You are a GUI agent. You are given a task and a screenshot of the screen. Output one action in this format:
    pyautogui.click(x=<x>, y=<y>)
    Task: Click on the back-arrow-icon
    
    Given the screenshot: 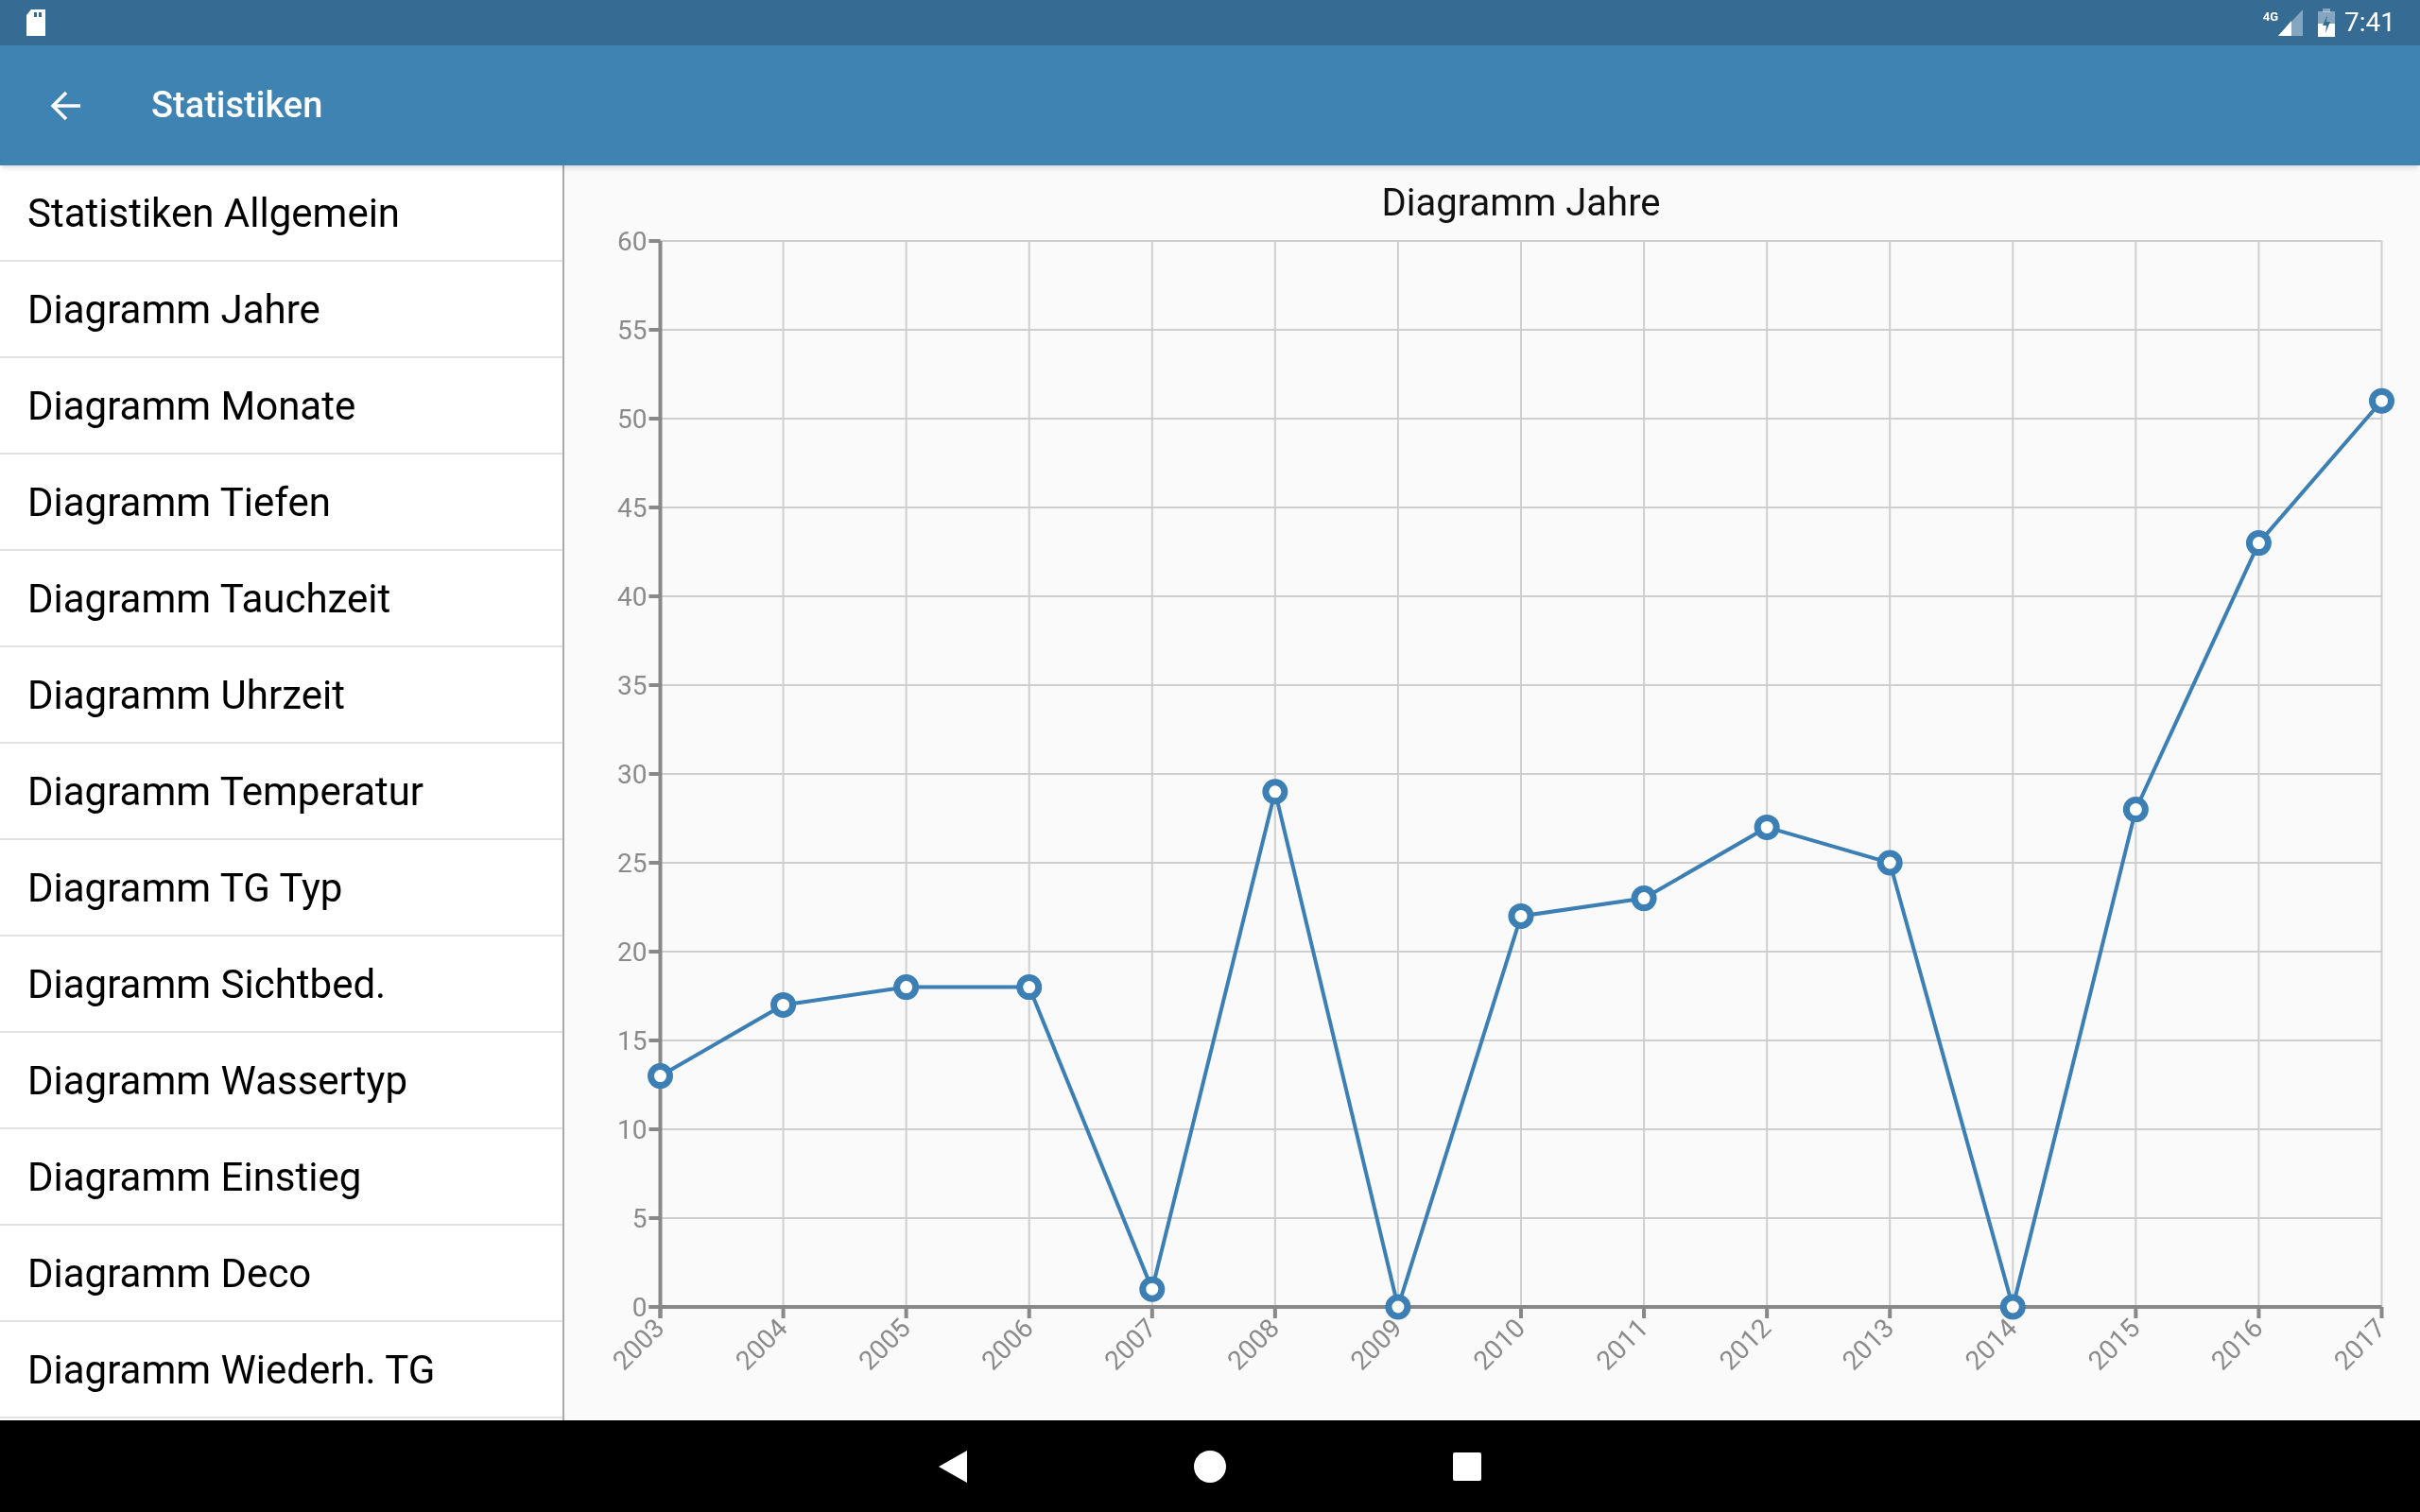 What is the action you would take?
    pyautogui.click(x=66, y=105)
    